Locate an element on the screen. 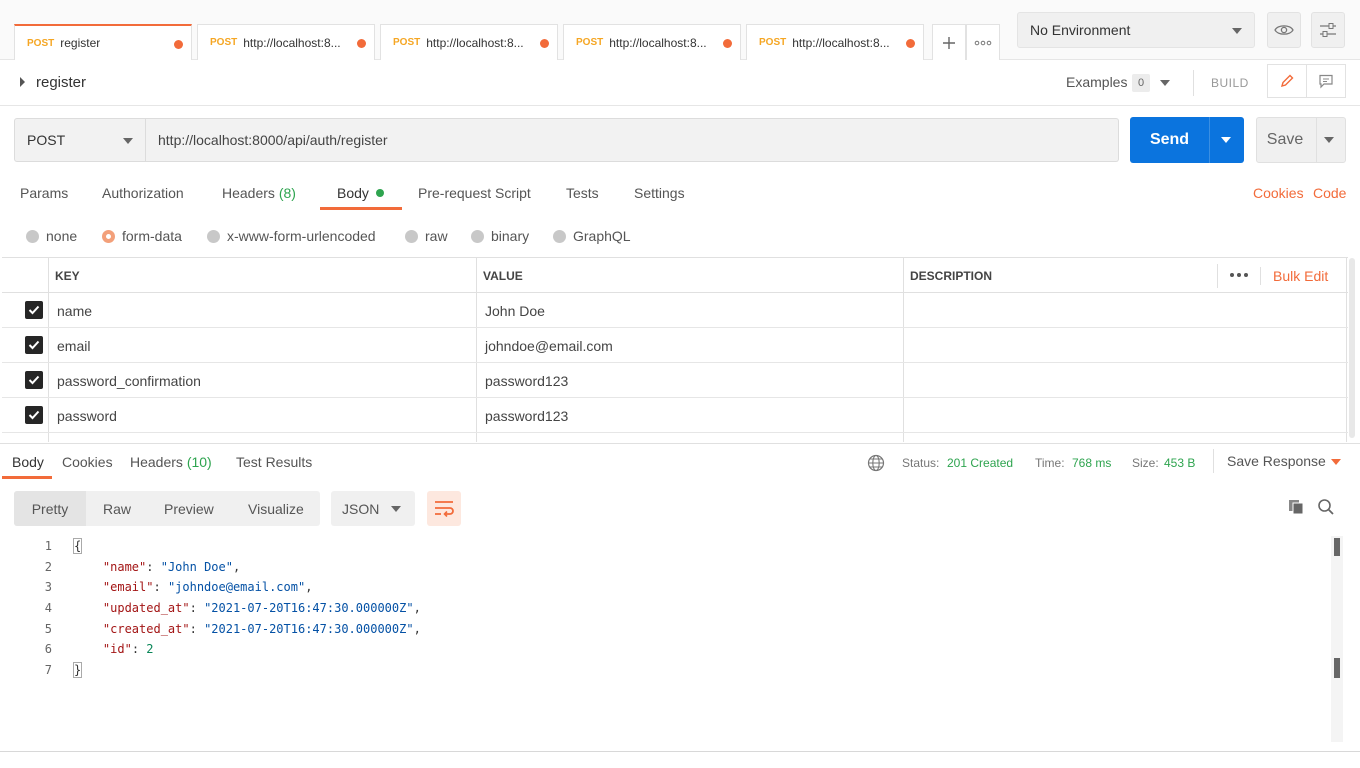 The width and height of the screenshot is (1360, 768). tab-params: Params is located at coordinates (44, 193).